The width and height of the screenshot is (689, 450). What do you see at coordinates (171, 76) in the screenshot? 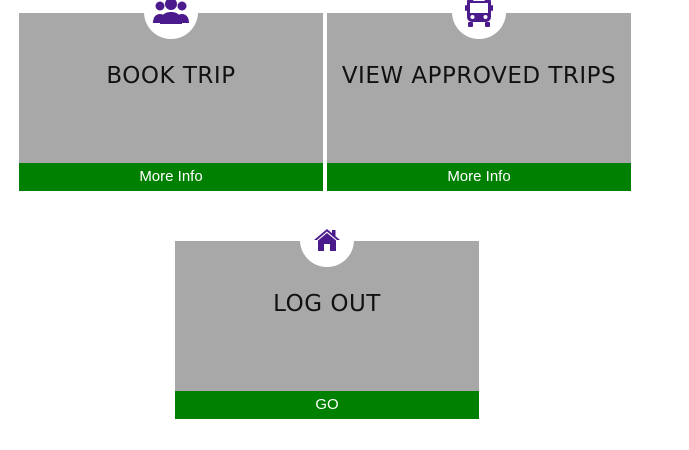
I see `book-trip-title: BOOK TRIP` at bounding box center [171, 76].